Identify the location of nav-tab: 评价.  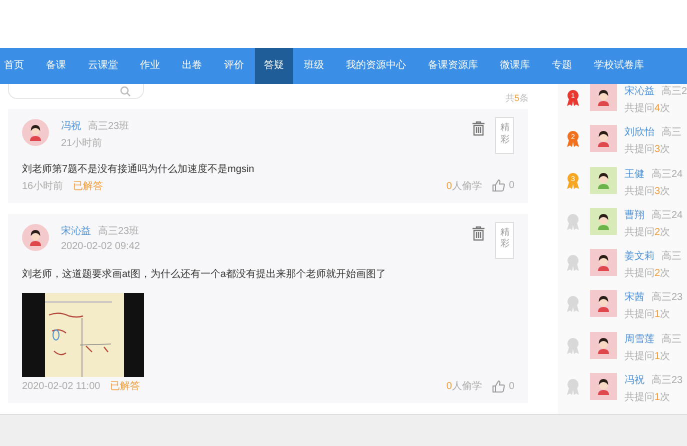
(234, 66).